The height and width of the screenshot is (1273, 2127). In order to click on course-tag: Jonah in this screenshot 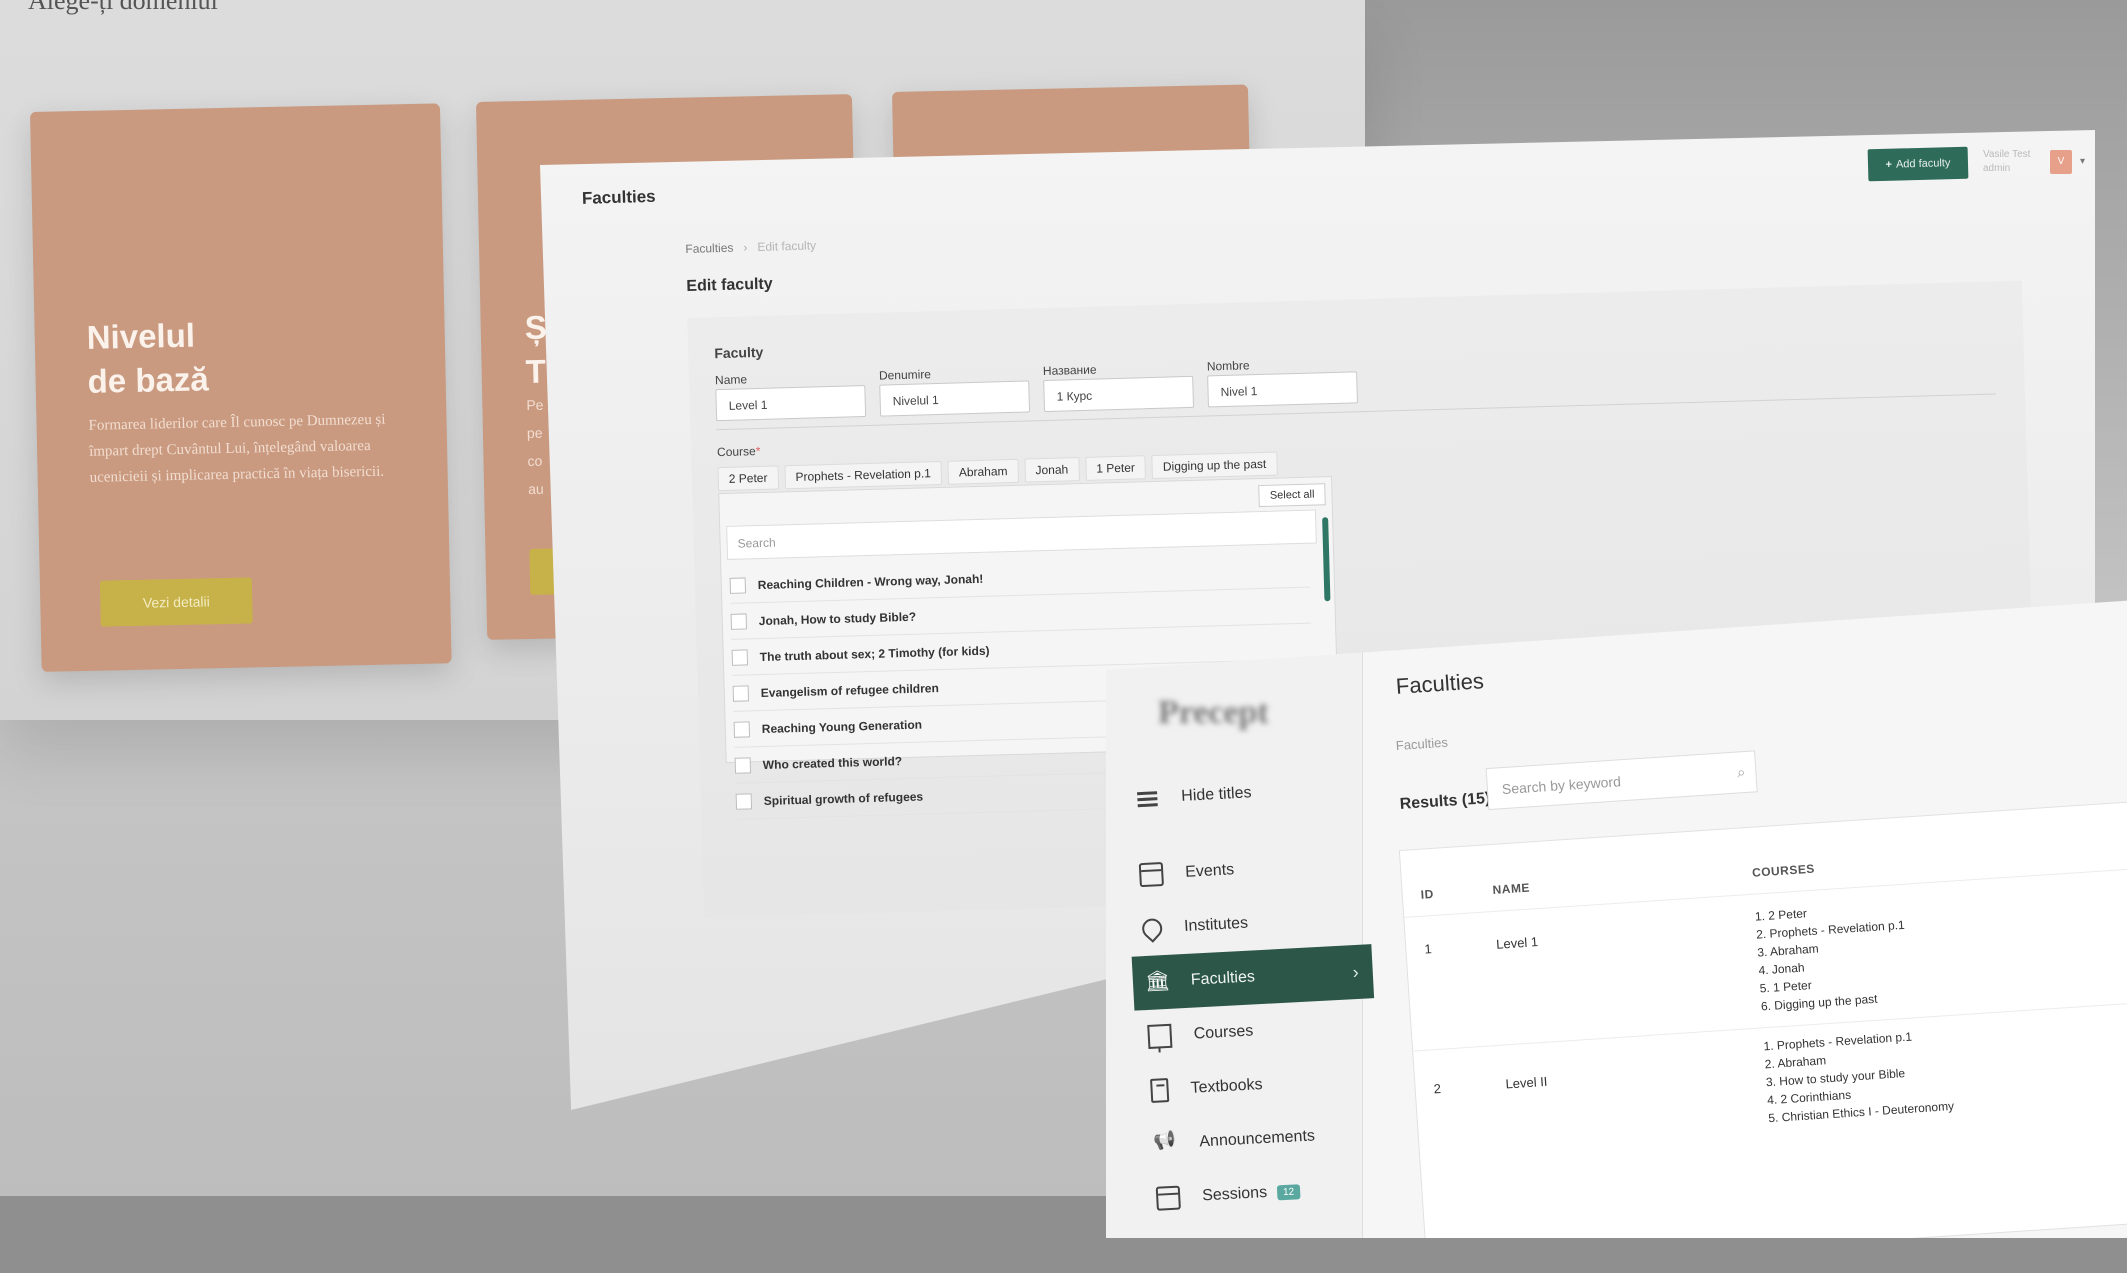, I will do `click(1052, 470)`.